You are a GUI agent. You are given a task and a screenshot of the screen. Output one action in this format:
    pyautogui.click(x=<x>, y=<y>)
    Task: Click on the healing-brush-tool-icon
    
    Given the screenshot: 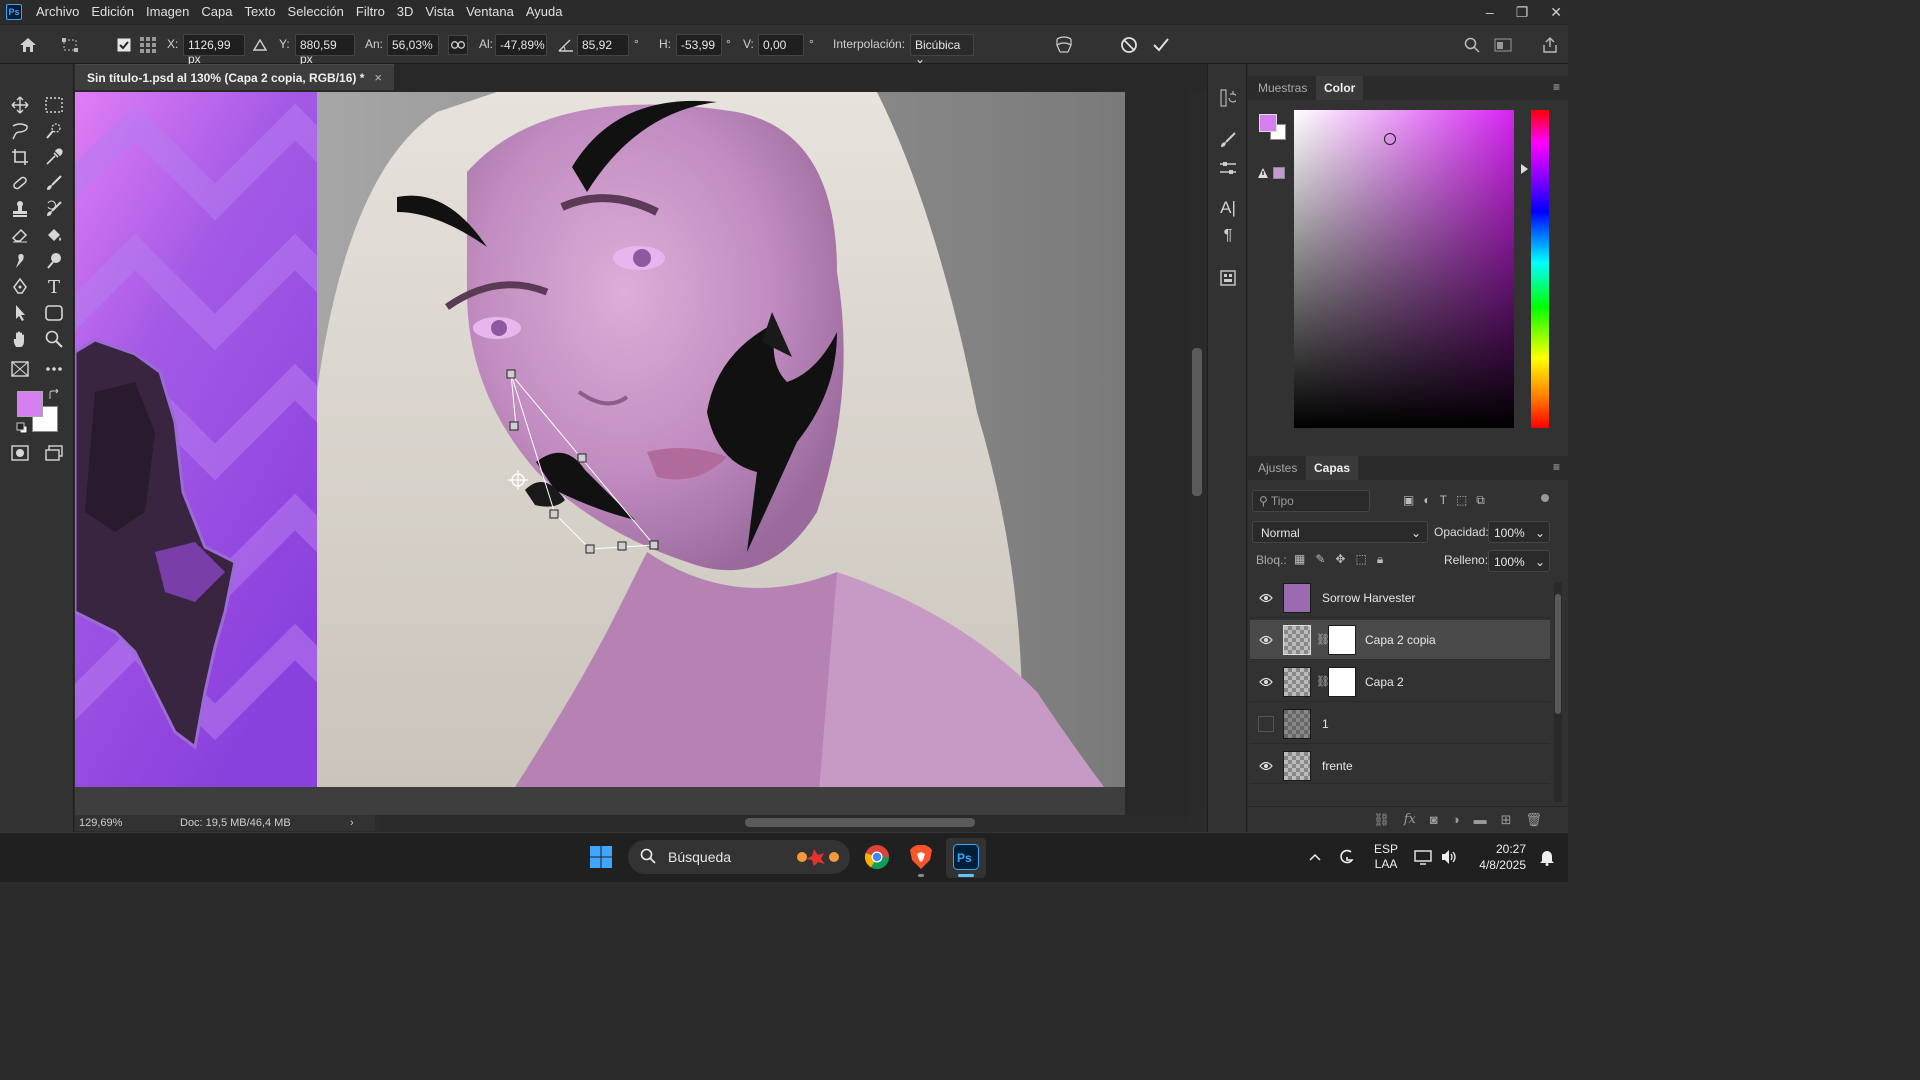 What is the action you would take?
    pyautogui.click(x=20, y=183)
    